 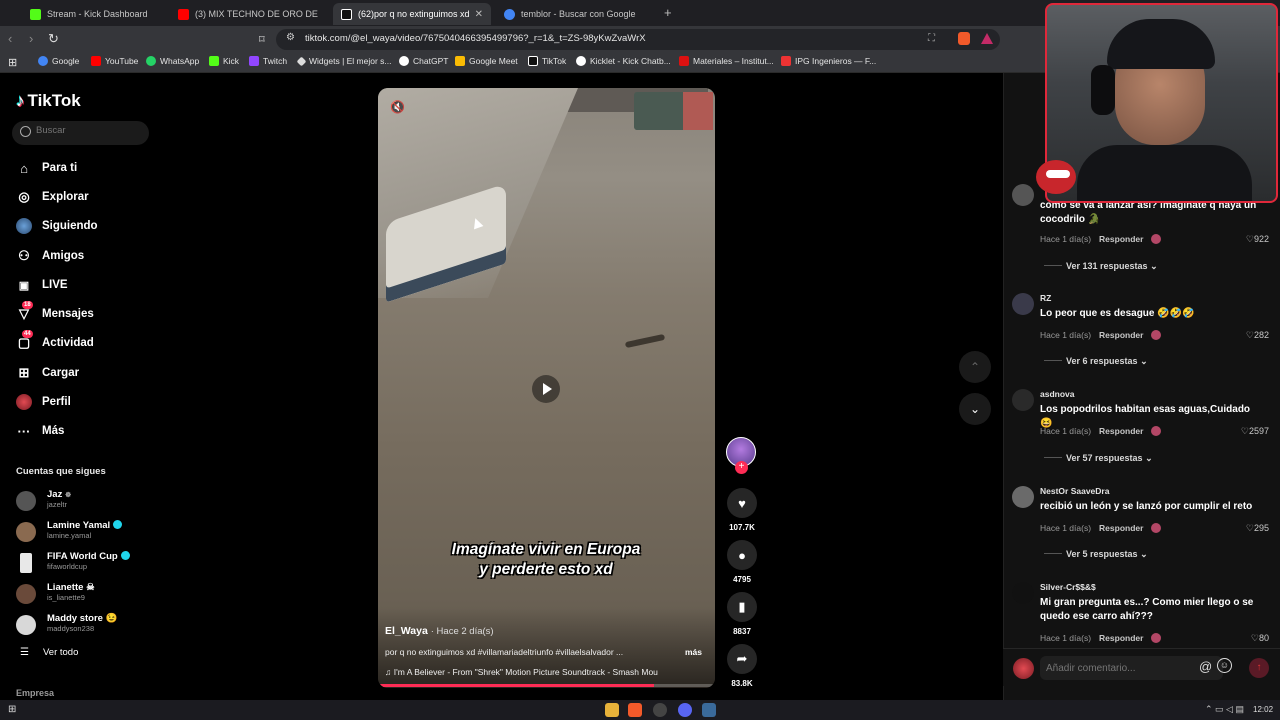 What do you see at coordinates (114, 61) in the screenshot?
I see `bookmark-youtube: YouTube` at bounding box center [114, 61].